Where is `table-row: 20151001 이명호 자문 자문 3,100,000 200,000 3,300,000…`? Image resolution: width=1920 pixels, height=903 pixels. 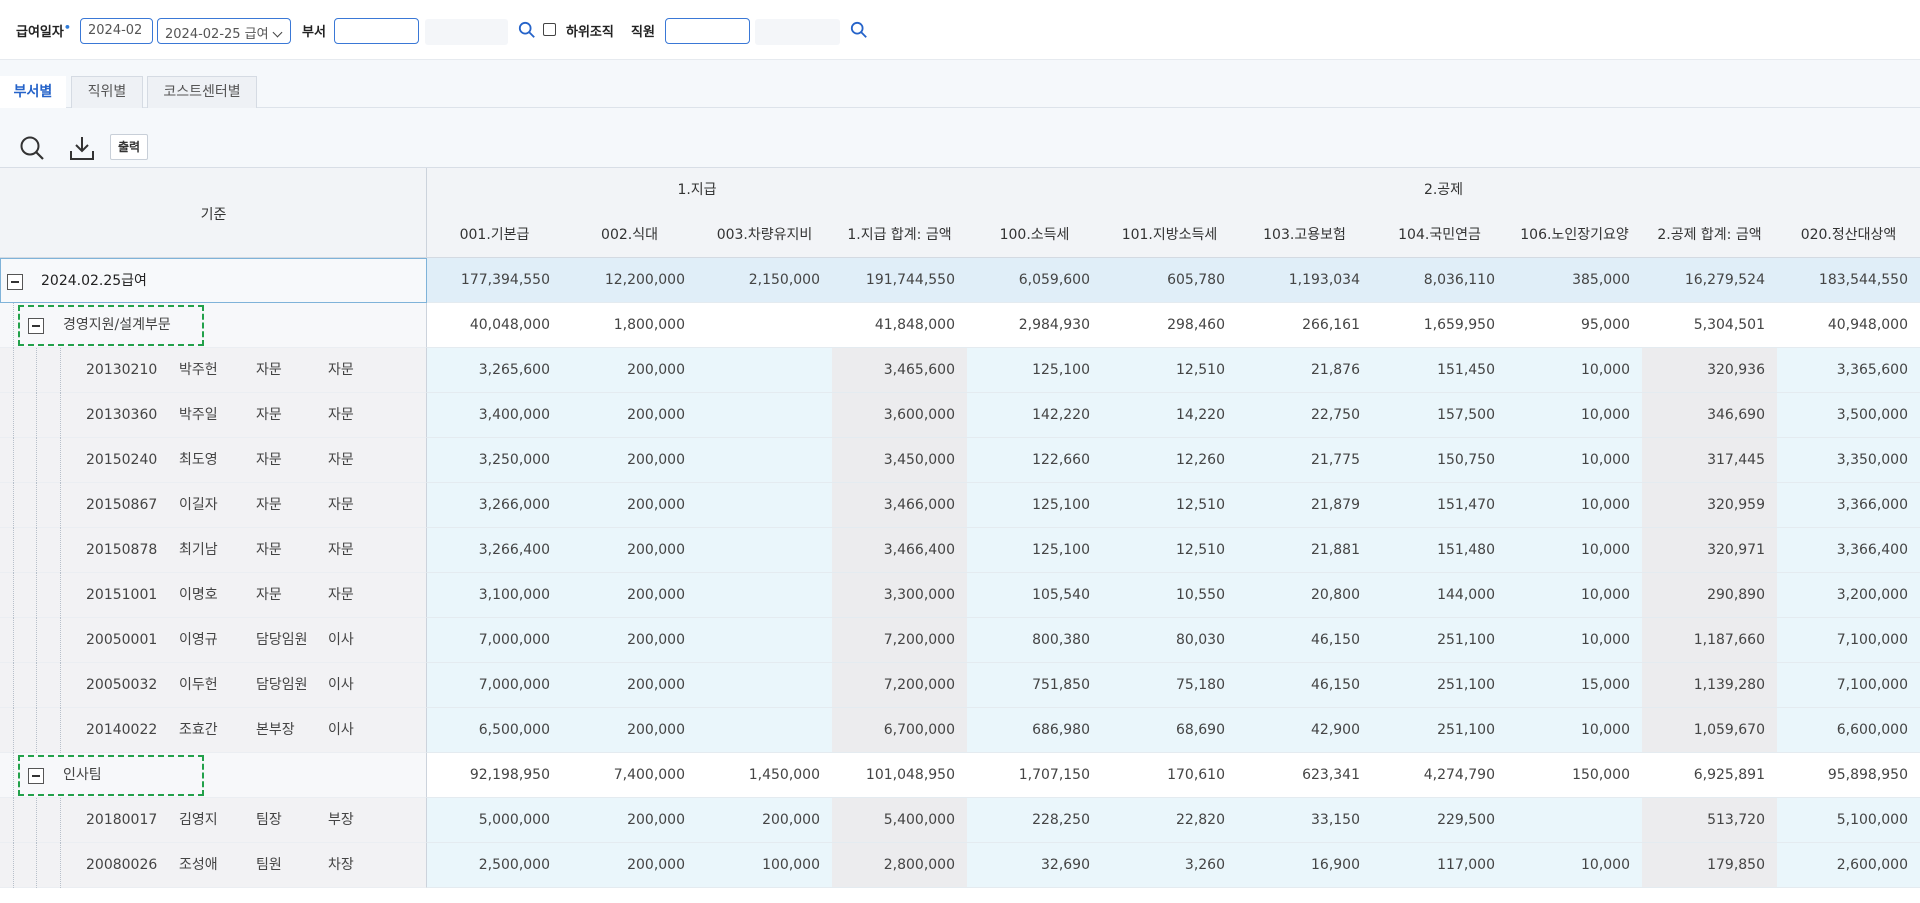 table-row: 20151001 이명호 자문 자문 3,100,000 200,000 3,300,000… is located at coordinates (960, 595).